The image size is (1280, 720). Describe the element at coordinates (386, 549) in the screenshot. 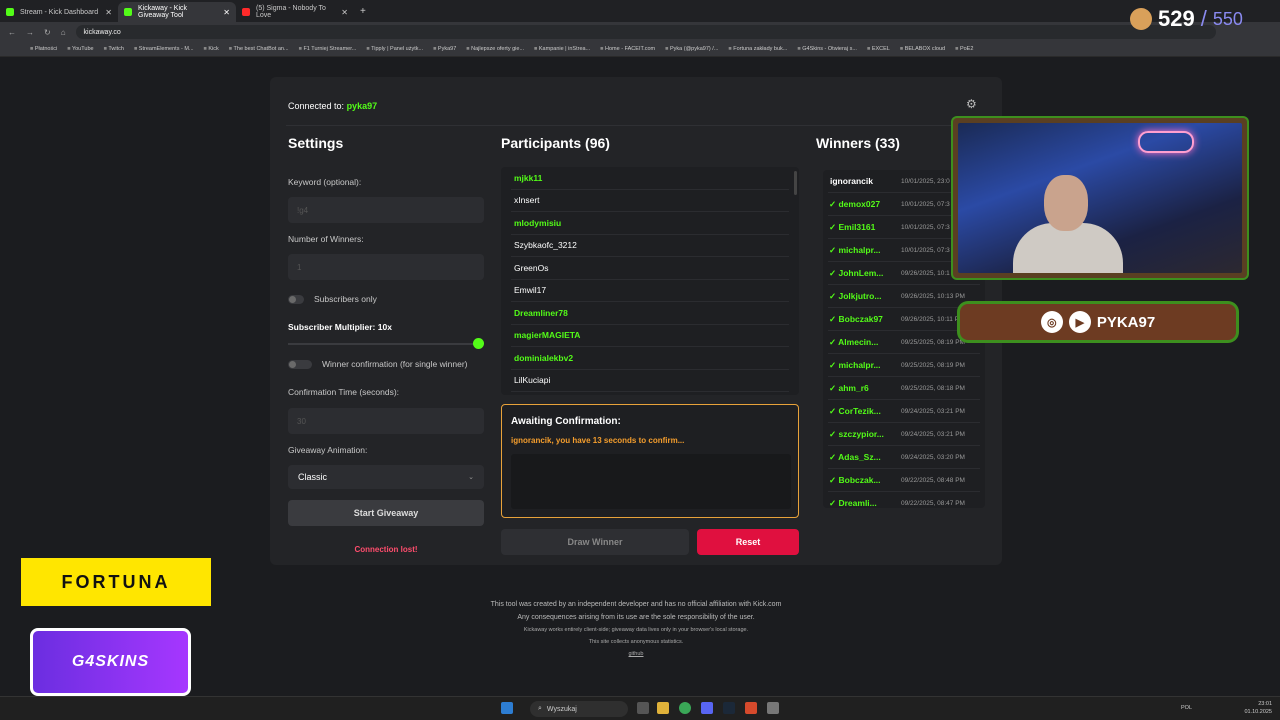

I see `connection-lost-text: Connection lost!` at that location.